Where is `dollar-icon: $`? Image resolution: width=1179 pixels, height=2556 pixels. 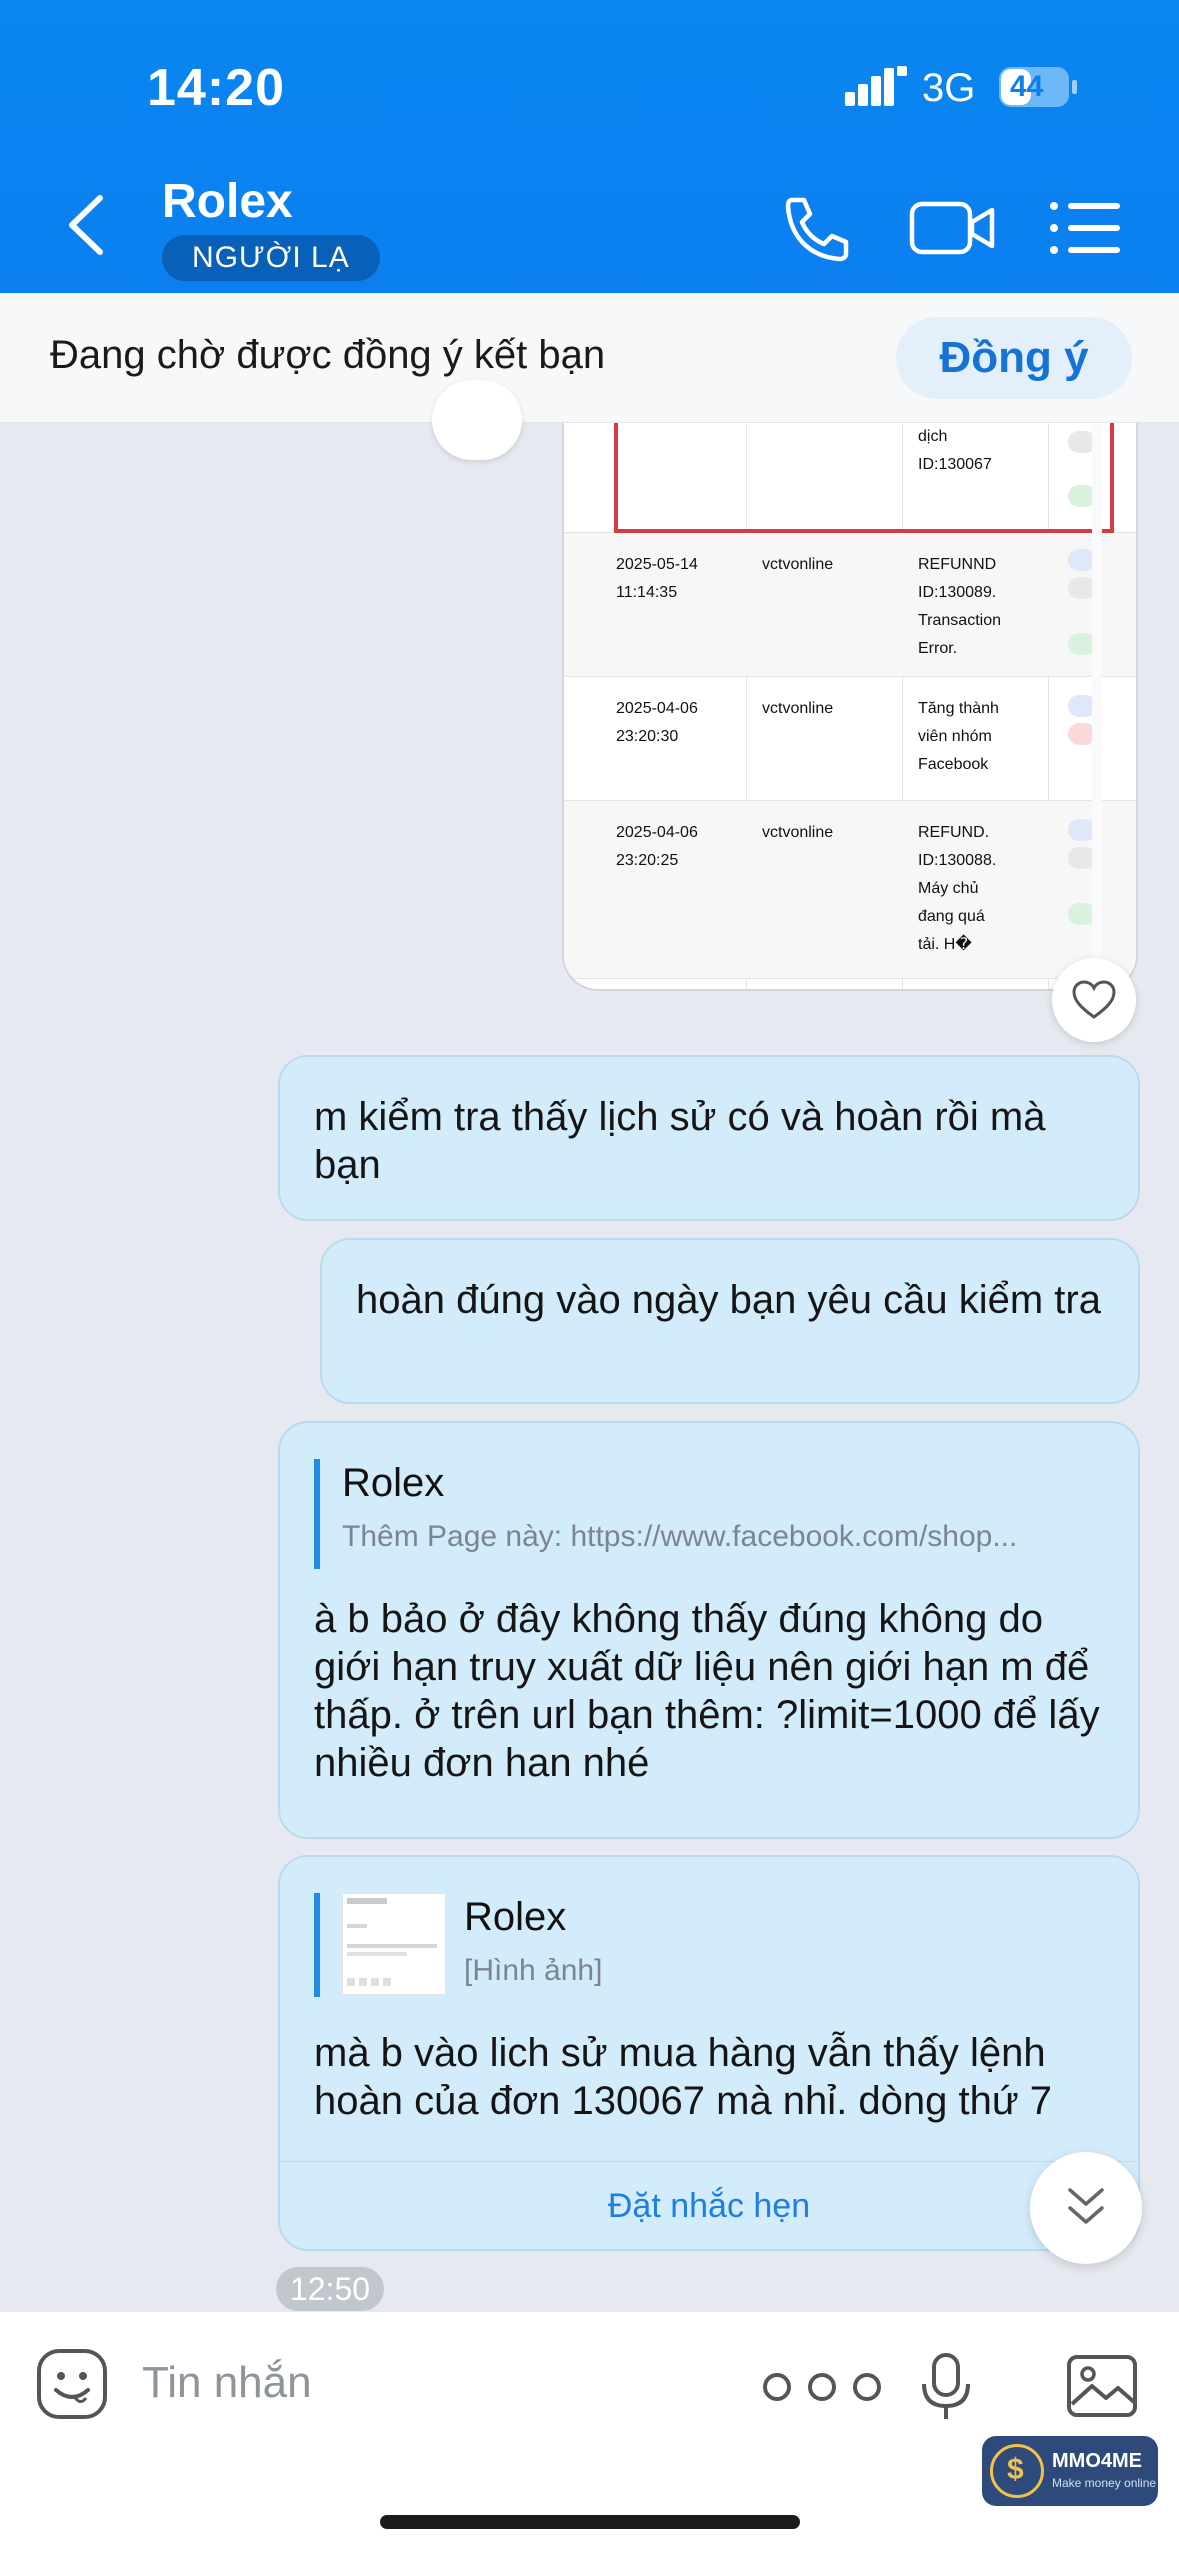
dollar-icon: $ is located at coordinates (1017, 2471).